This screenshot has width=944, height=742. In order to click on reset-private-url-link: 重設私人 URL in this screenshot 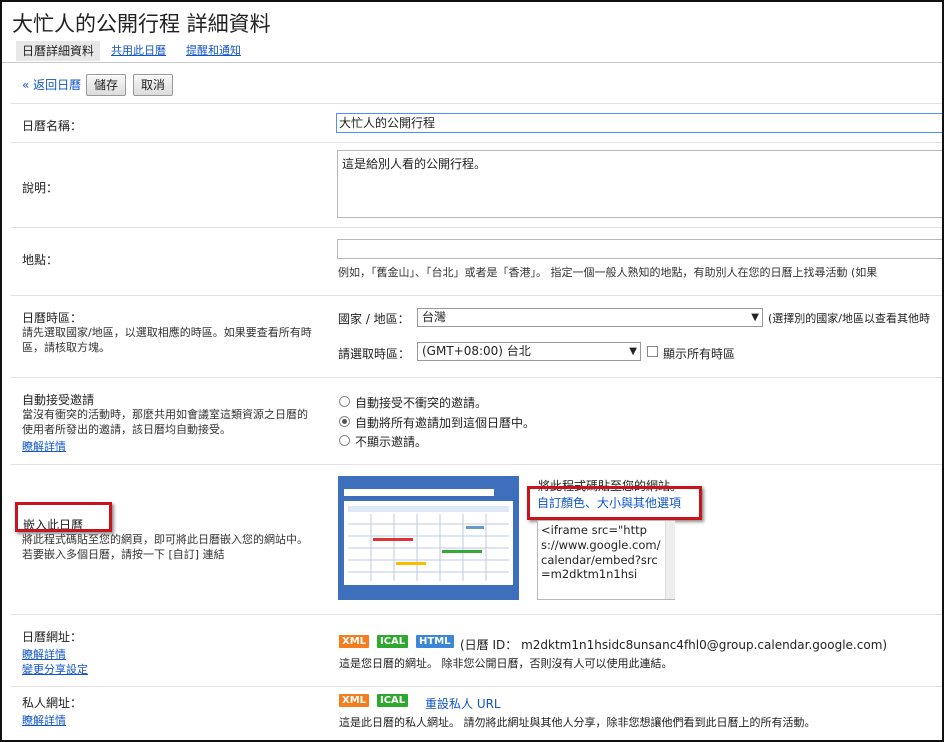, I will do `click(463, 703)`.